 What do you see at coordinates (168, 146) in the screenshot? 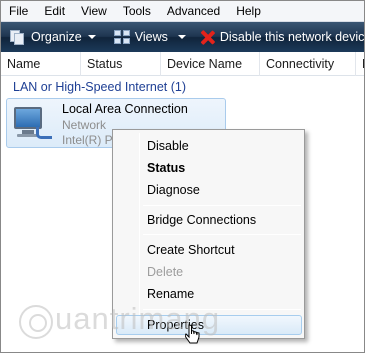
I see `menu-item-disable: Disable` at bounding box center [168, 146].